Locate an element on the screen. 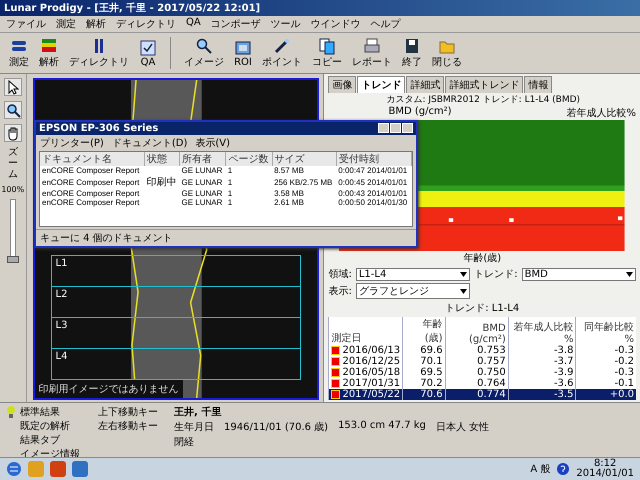 This screenshot has height=480, width=640. status-text: 結果タブ is located at coordinates (40, 440).